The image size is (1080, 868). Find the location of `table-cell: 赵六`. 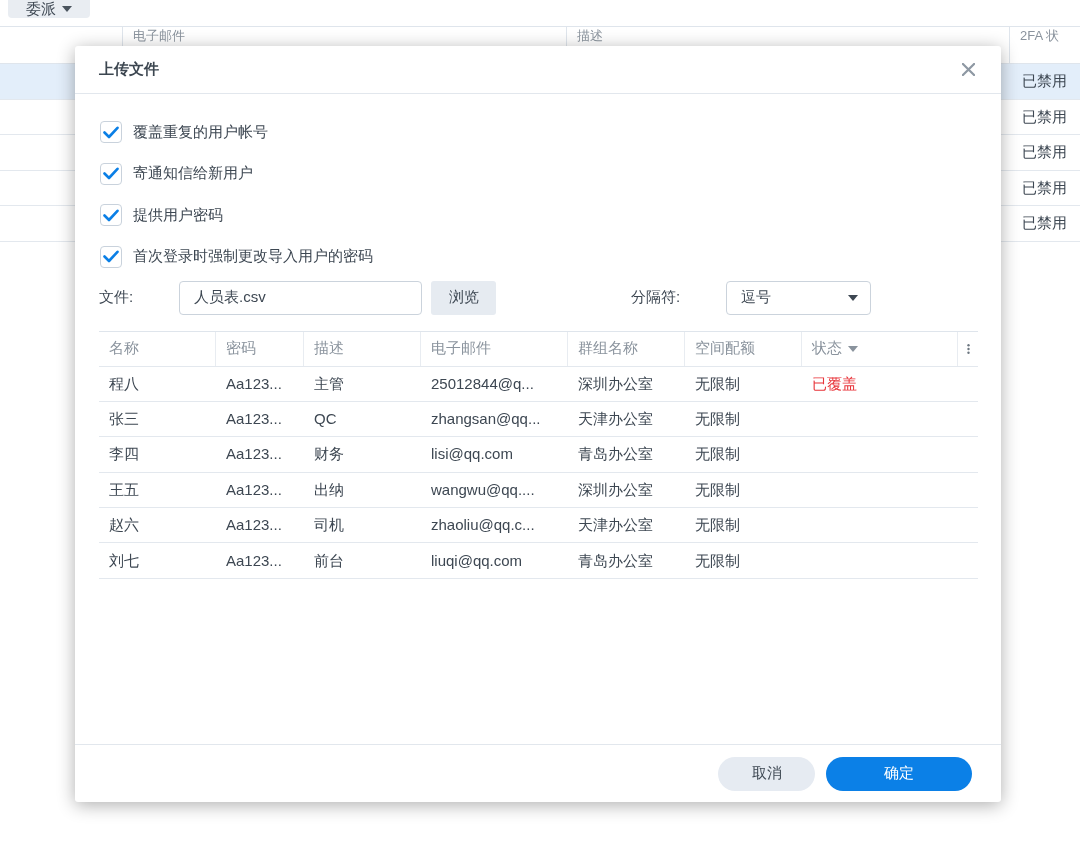

table-cell: 赵六 is located at coordinates (124, 525).